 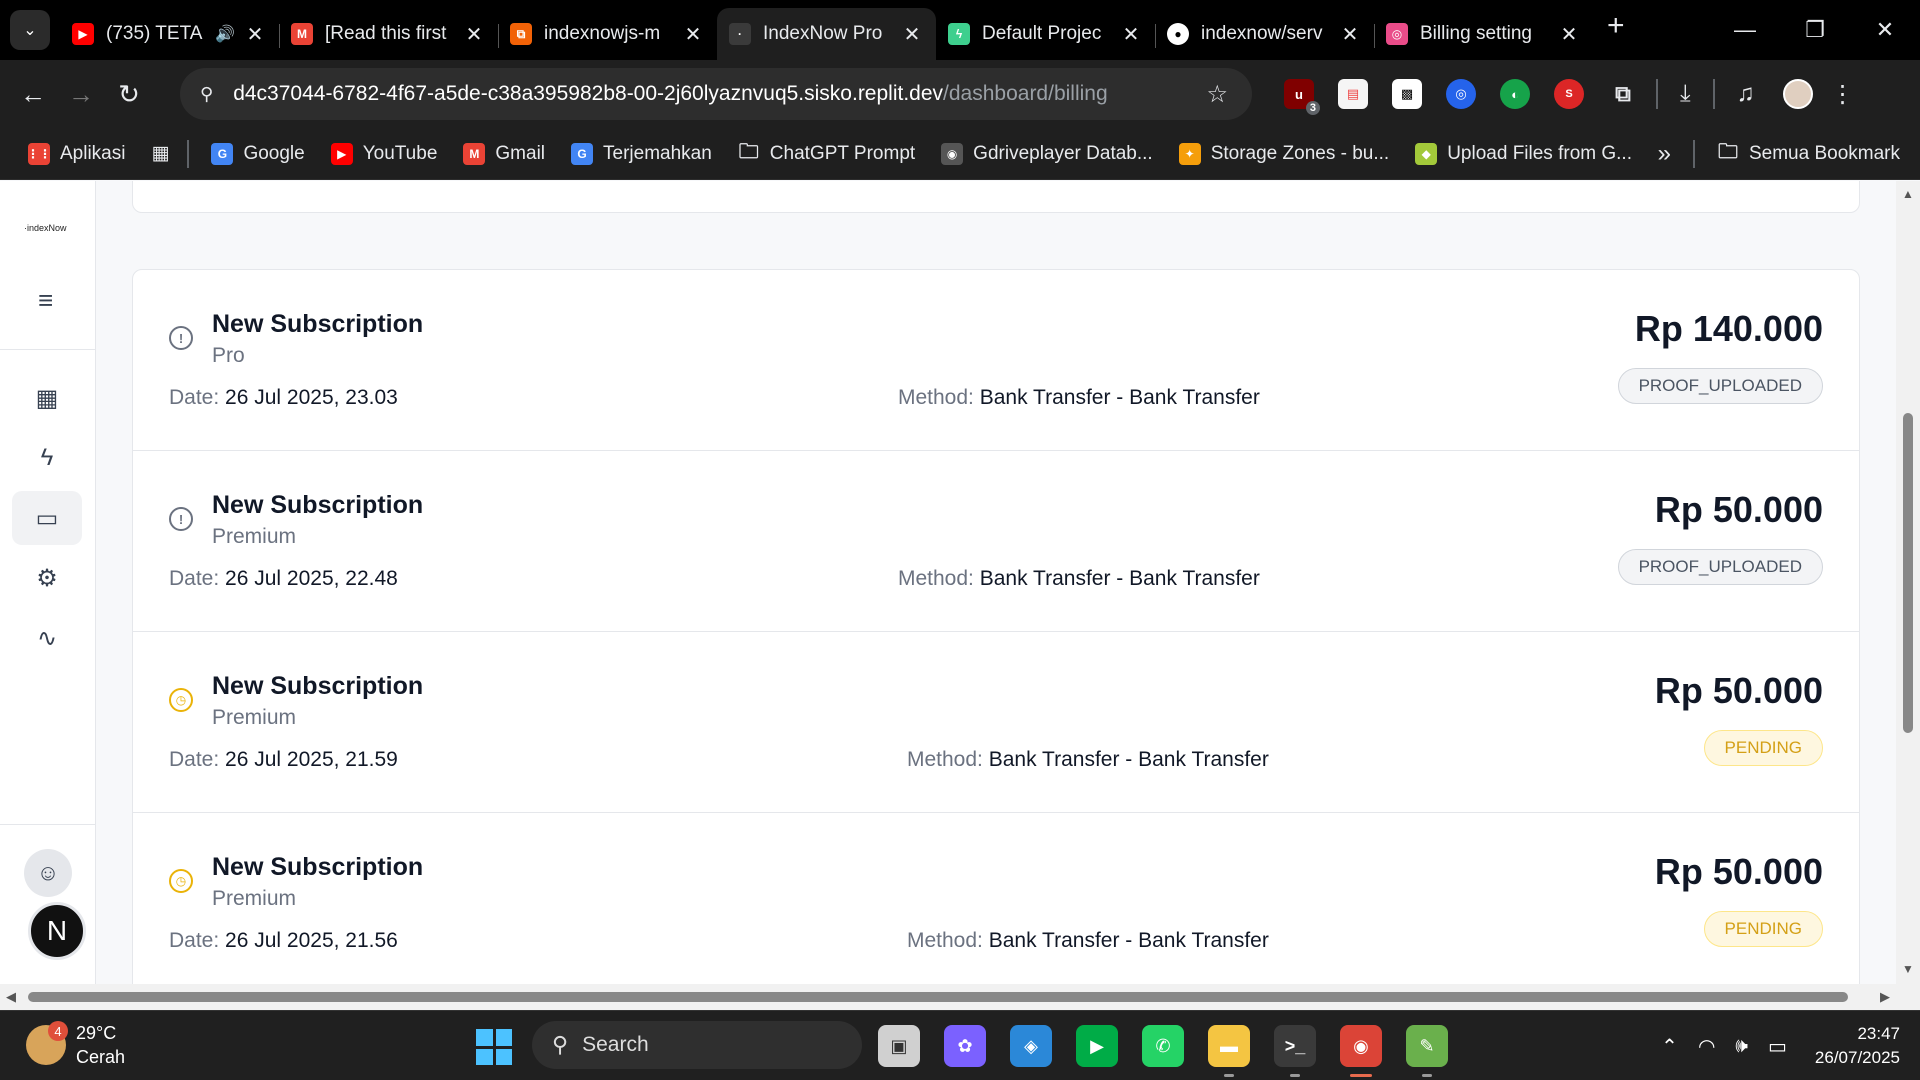 What do you see at coordinates (1264, 34) in the screenshot?
I see `browser-tab: ● indexnow/serv ✕` at bounding box center [1264, 34].